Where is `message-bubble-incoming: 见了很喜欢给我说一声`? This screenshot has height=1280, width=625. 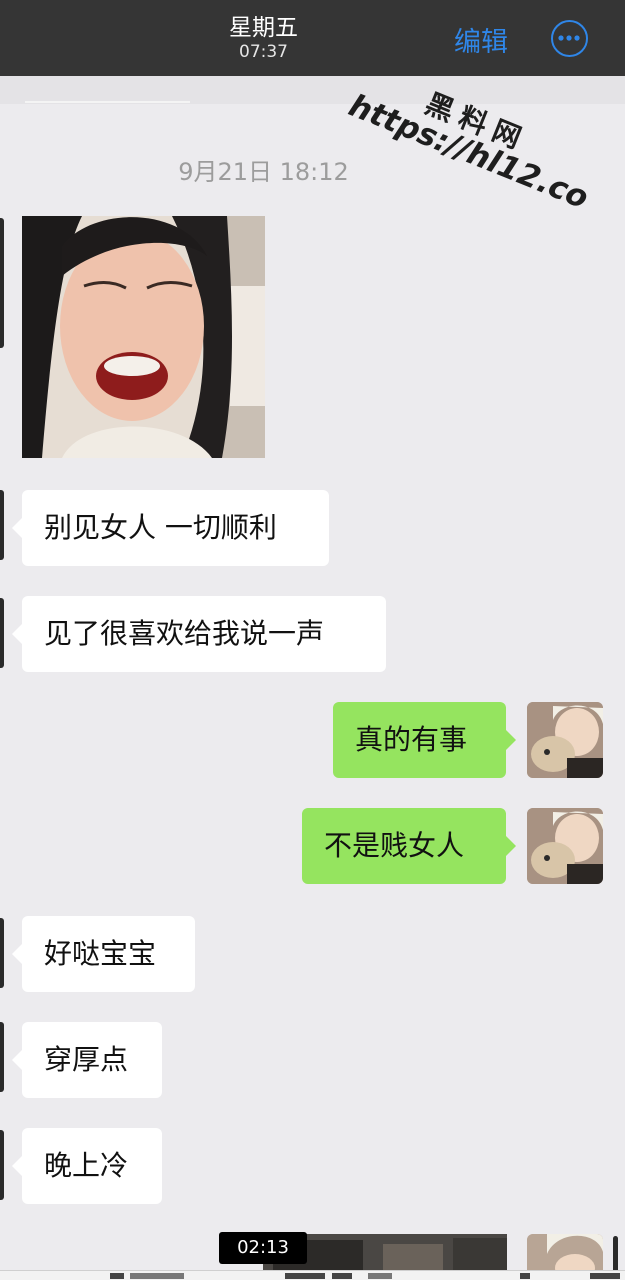
message-bubble-incoming: 见了很喜欢给我说一声 is located at coordinates (199, 634).